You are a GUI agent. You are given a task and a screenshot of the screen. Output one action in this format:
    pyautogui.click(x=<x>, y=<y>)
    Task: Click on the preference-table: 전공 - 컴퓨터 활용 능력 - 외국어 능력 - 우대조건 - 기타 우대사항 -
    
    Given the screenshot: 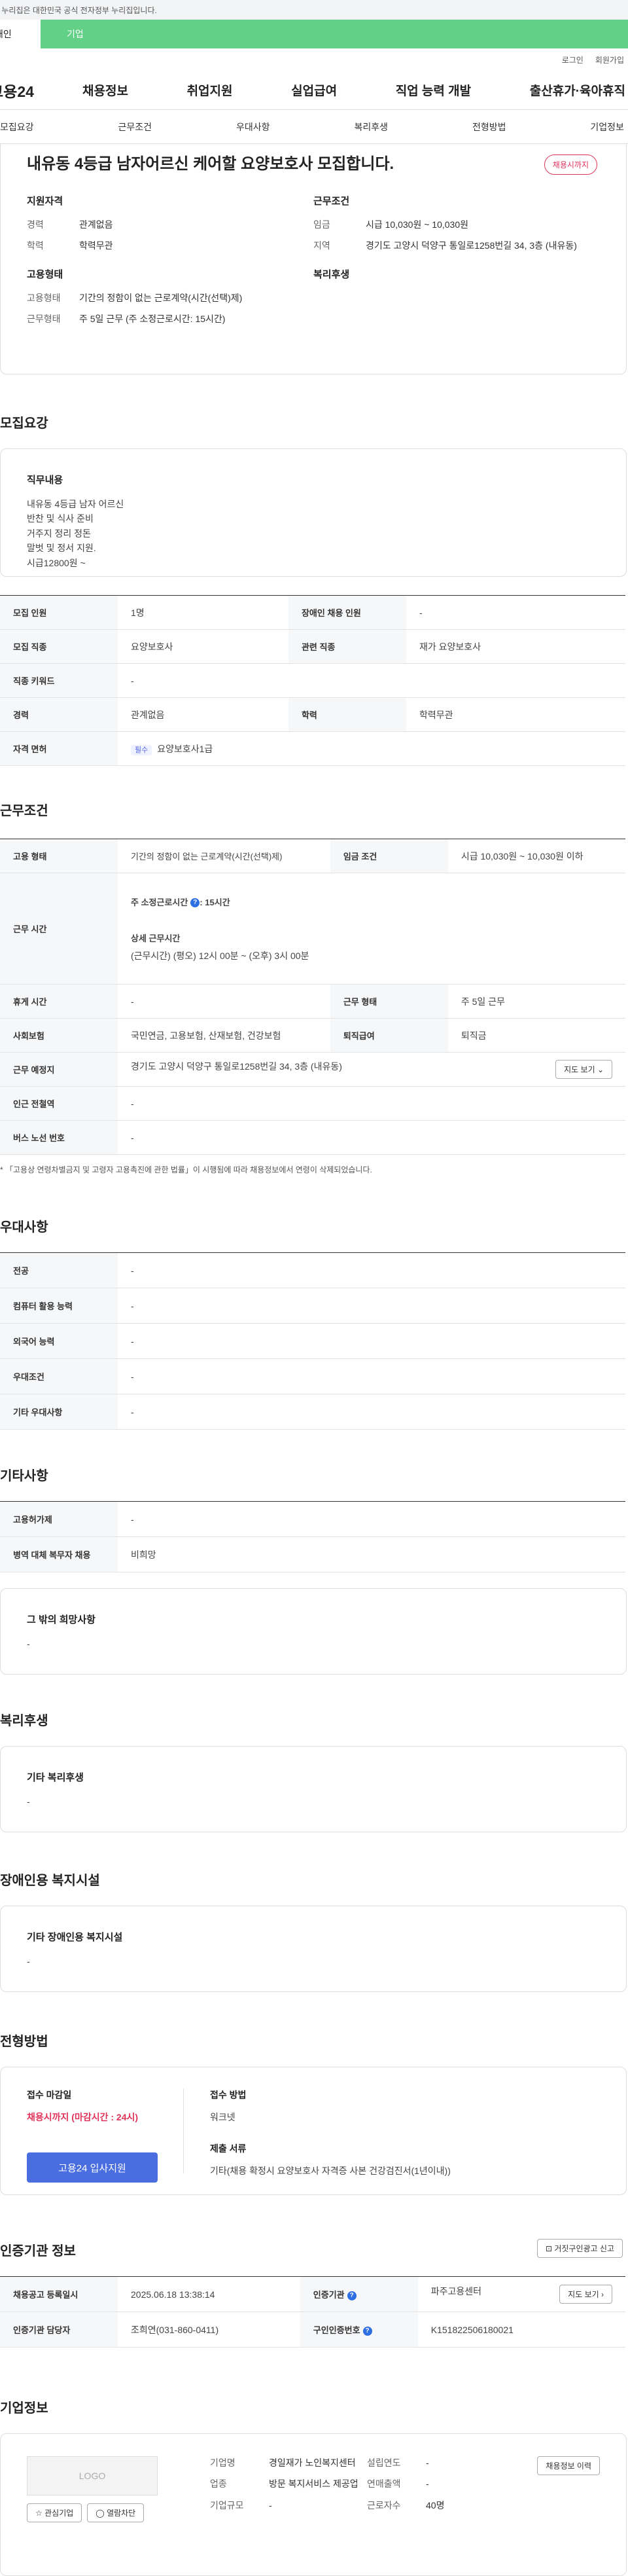 What is the action you would take?
    pyautogui.click(x=312, y=1341)
    